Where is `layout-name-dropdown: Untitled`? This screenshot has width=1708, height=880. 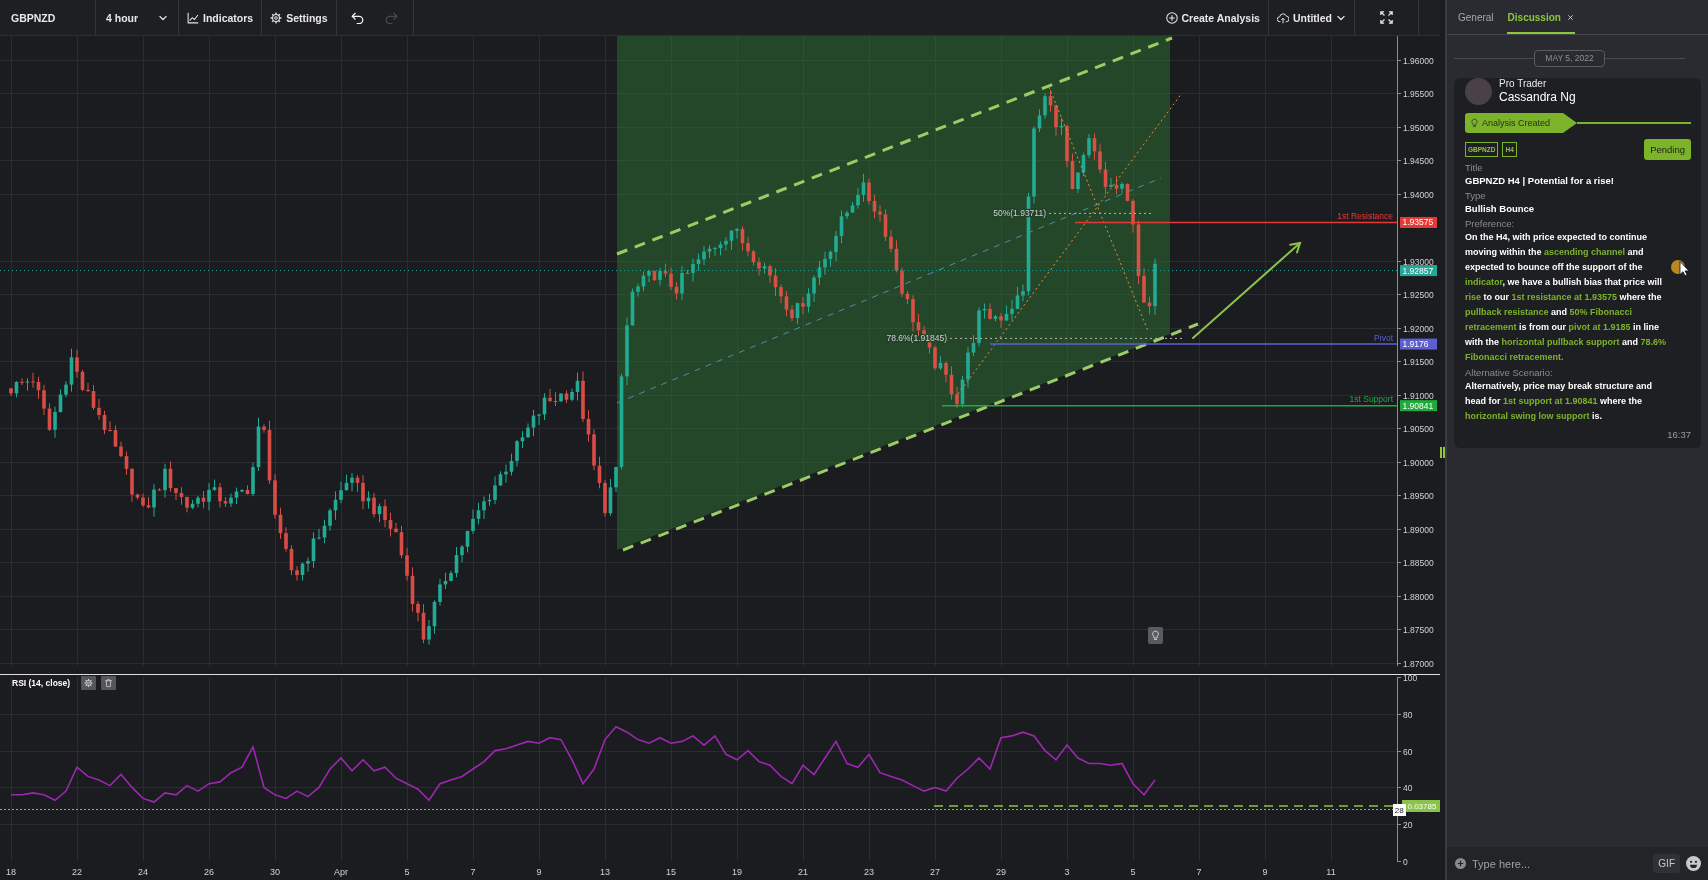 layout-name-dropdown: Untitled is located at coordinates (1311, 17).